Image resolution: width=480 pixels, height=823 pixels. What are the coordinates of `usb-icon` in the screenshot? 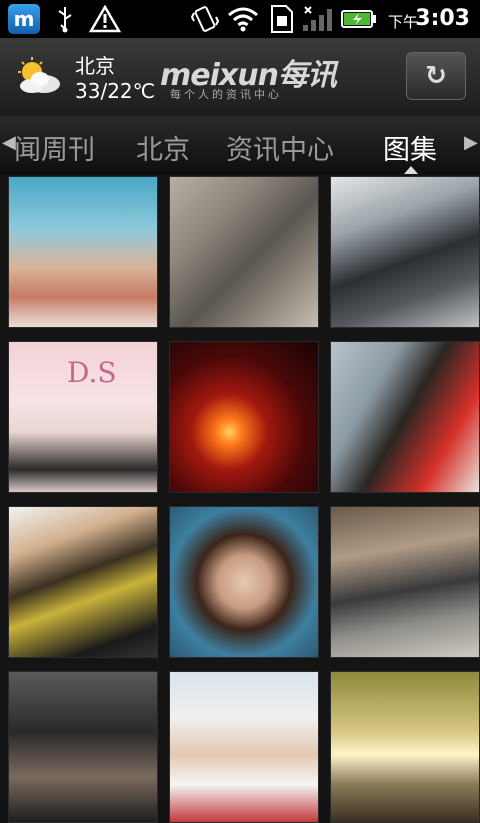 It's located at (65, 19).